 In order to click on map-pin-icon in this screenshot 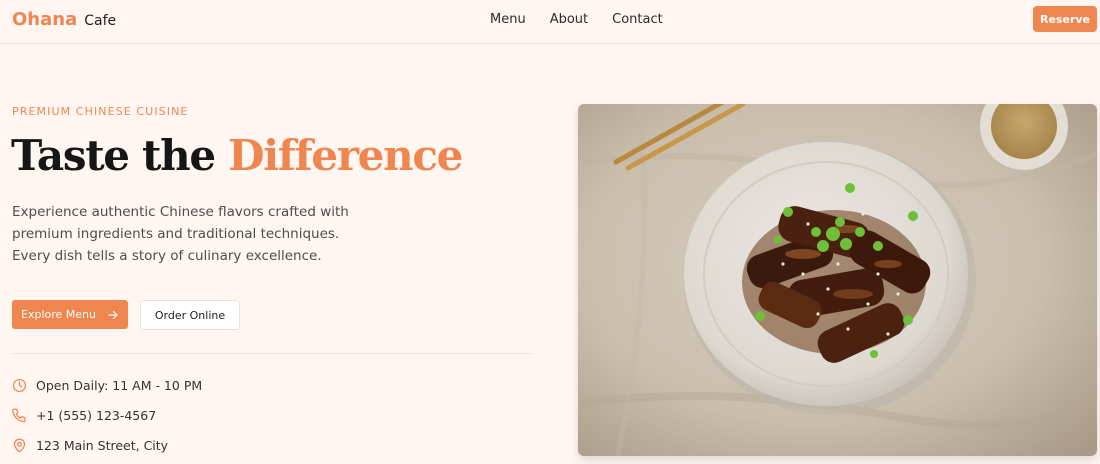, I will do `click(19, 445)`.